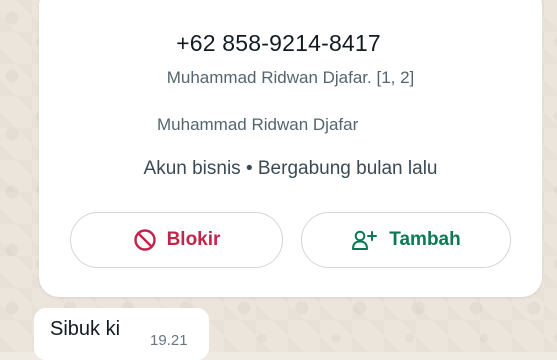 The height and width of the screenshot is (360, 557). Describe the element at coordinates (258, 124) in the screenshot. I see `contact-saved-name: Muhammad Ridwan Djafar` at that location.